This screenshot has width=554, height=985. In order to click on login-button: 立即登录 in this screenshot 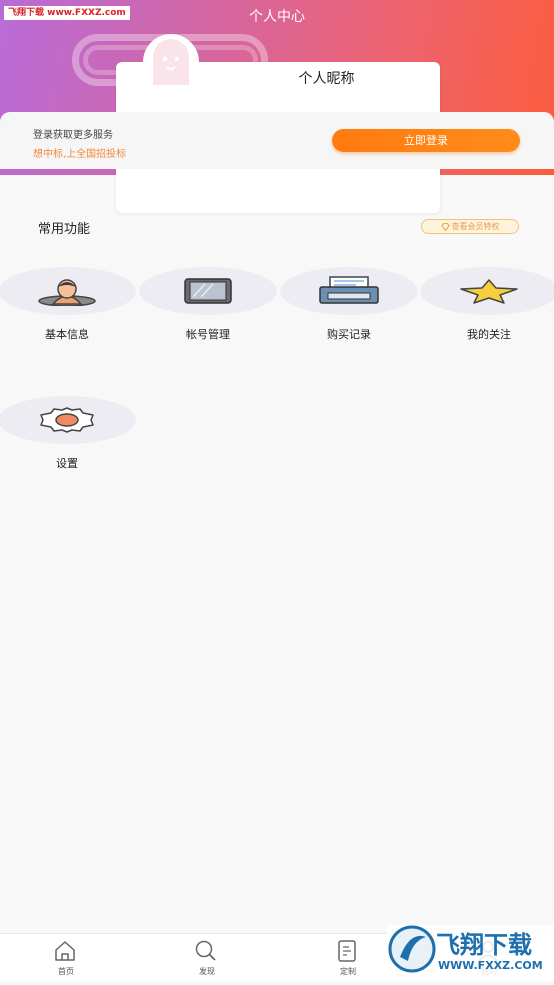, I will do `click(426, 140)`.